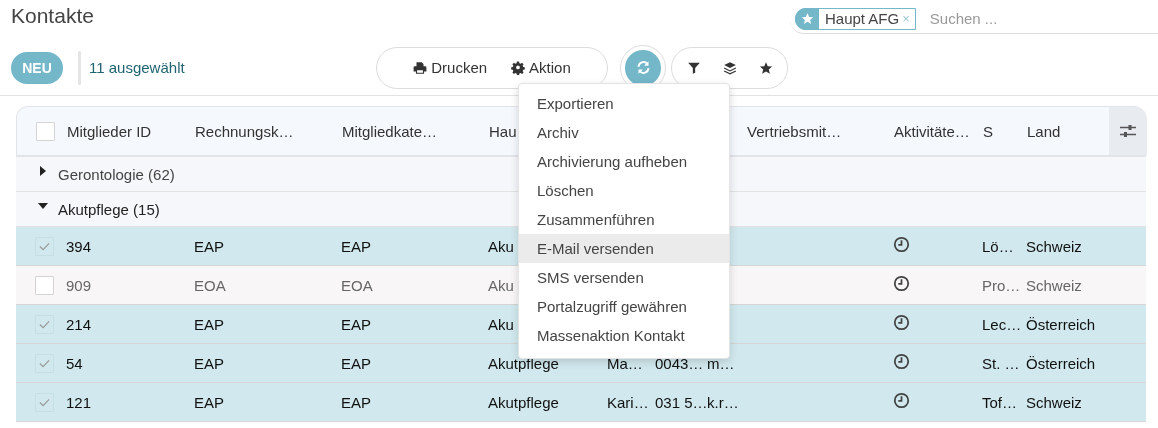 Image resolution: width=1158 pixels, height=428 pixels. What do you see at coordinates (79, 324) in the screenshot?
I see `table-cell: 214` at bounding box center [79, 324].